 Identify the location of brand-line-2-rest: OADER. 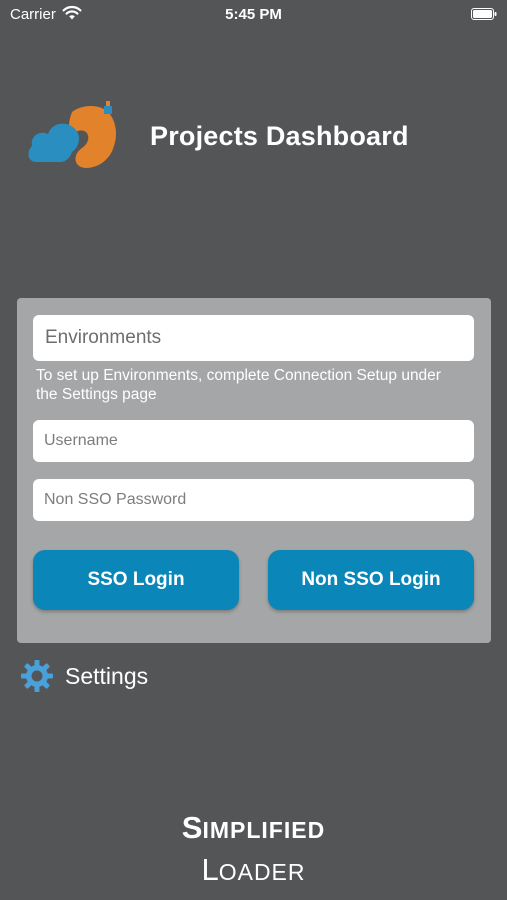
(262, 872).